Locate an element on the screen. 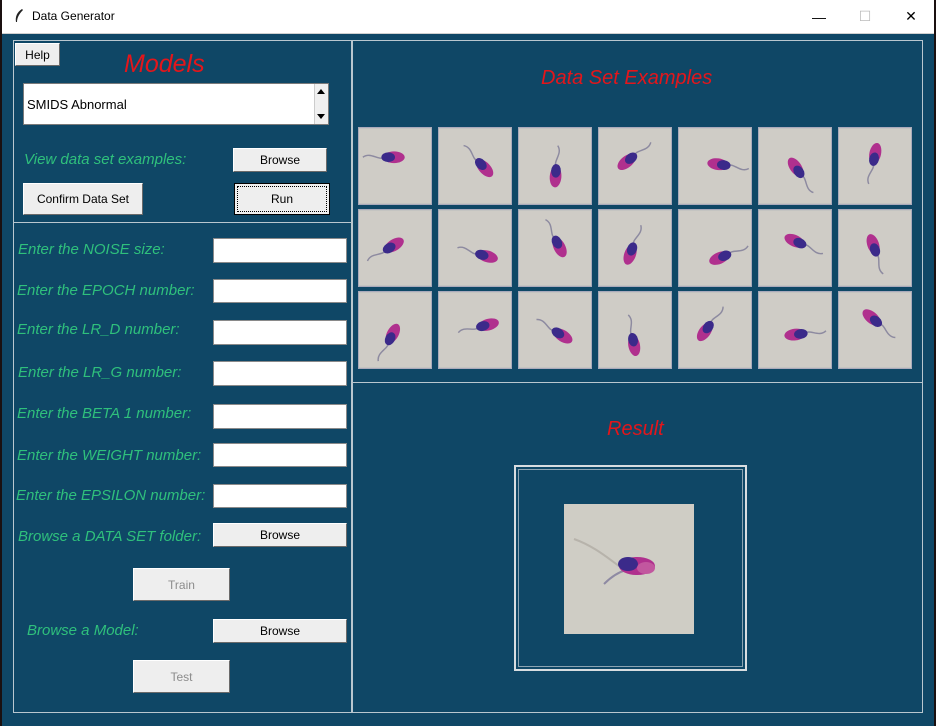 This screenshot has width=936, height=726. browse-model-label: Browse a Model: is located at coordinates (83, 630).